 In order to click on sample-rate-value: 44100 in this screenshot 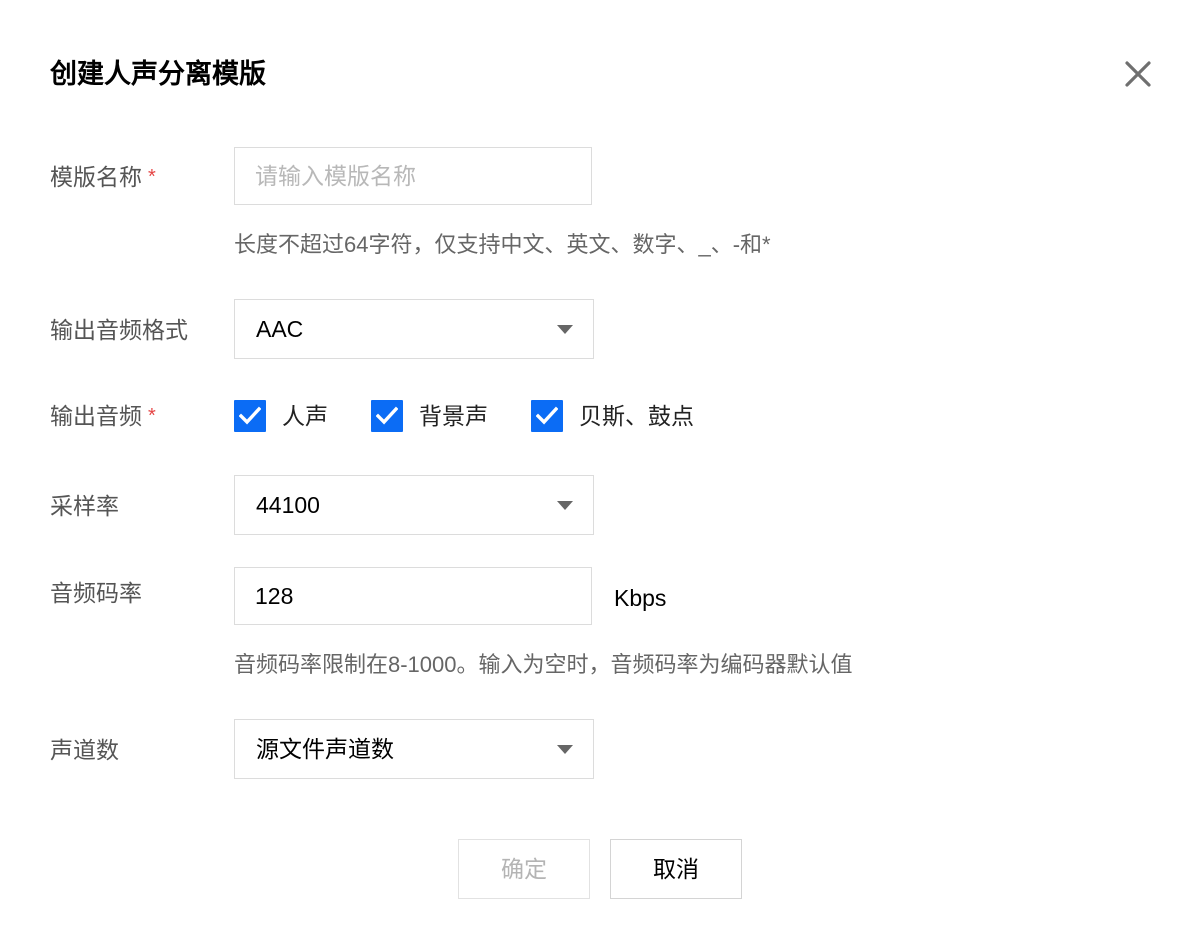, I will do `click(288, 505)`.